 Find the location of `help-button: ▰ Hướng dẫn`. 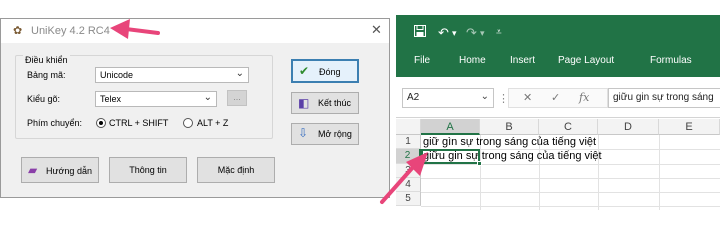

help-button: ▰ Hướng dẫn is located at coordinates (60, 170).